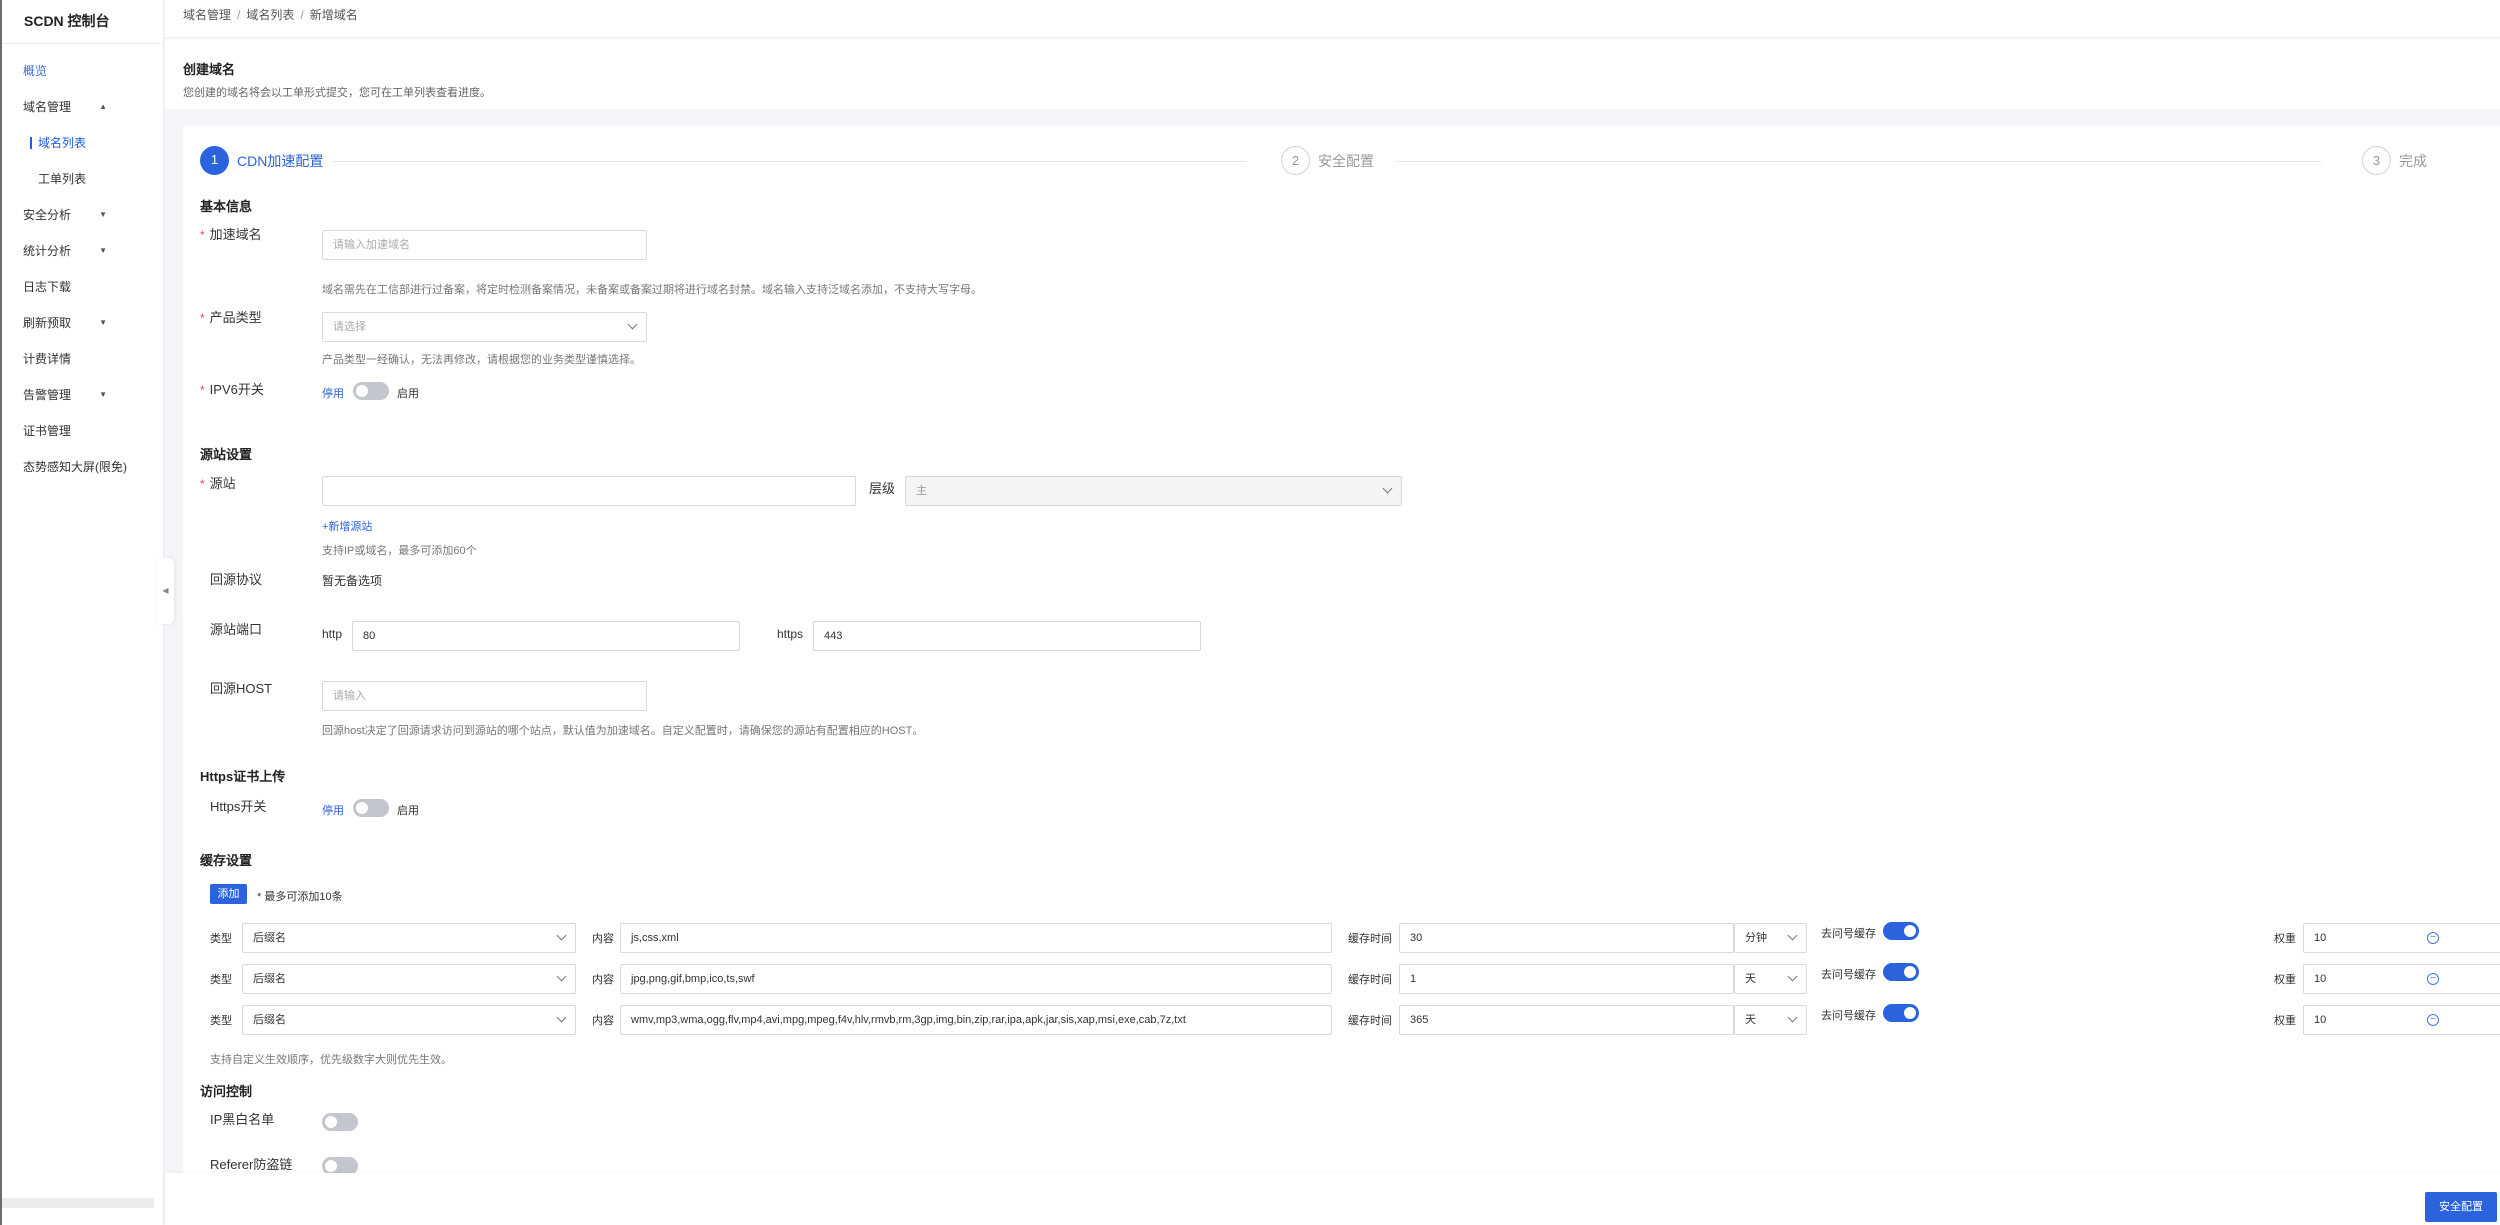  I want to click on cache-unit-select: 分钟, so click(1770, 938).